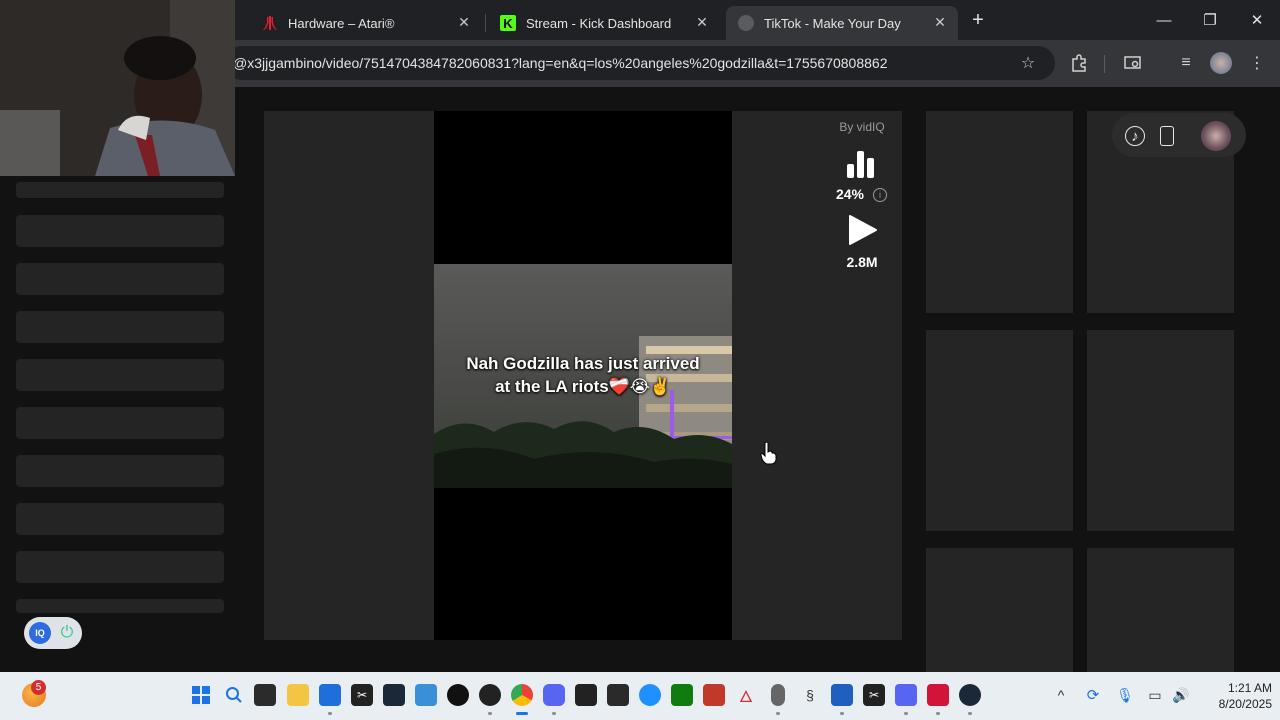 The width and height of the screenshot is (1280, 720). I want to click on extensions-icon, so click(1079, 63).